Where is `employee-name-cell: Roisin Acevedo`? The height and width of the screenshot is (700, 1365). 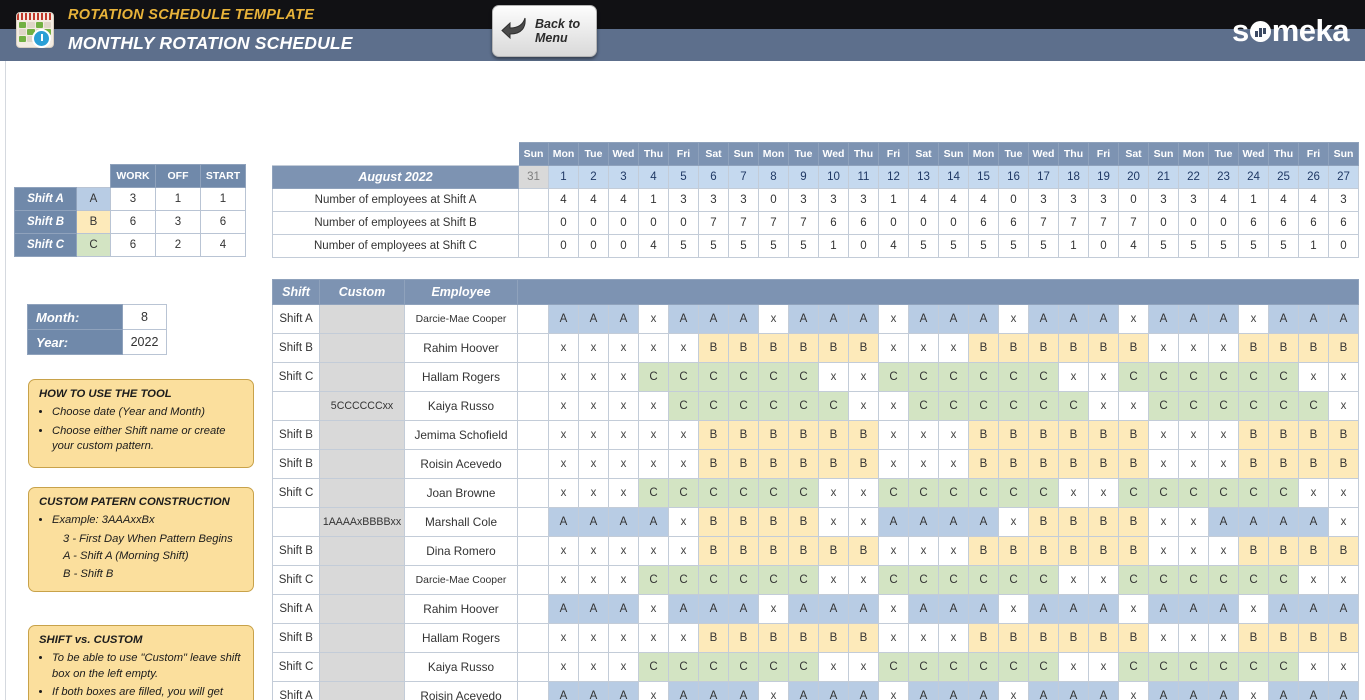
employee-name-cell: Roisin Acevedo is located at coordinates (461, 464).